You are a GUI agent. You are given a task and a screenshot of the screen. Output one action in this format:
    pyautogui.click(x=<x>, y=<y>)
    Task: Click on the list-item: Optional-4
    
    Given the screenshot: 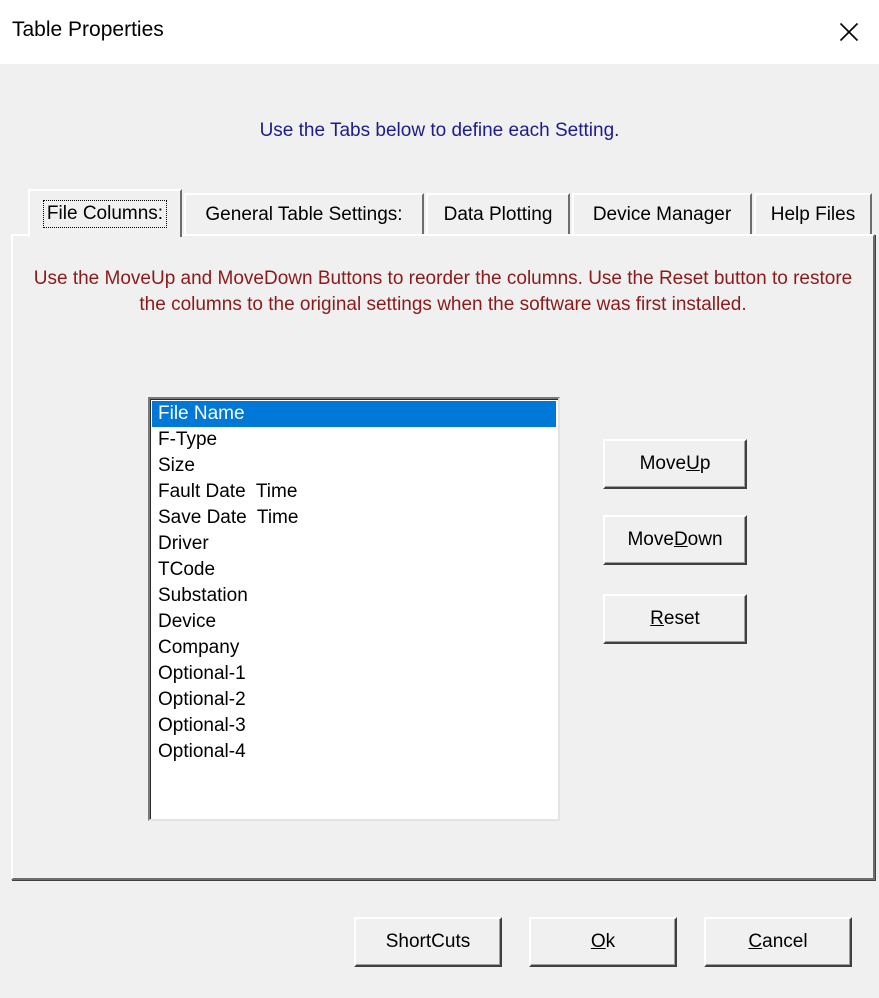 What is the action you would take?
    pyautogui.click(x=354, y=752)
    